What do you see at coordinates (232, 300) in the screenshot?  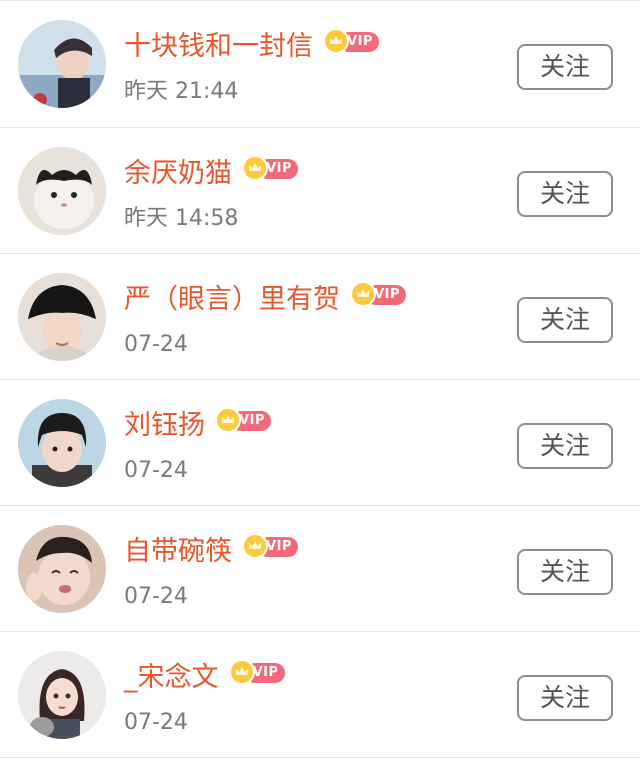 I see `user-name: 严（眼言）里有贺` at bounding box center [232, 300].